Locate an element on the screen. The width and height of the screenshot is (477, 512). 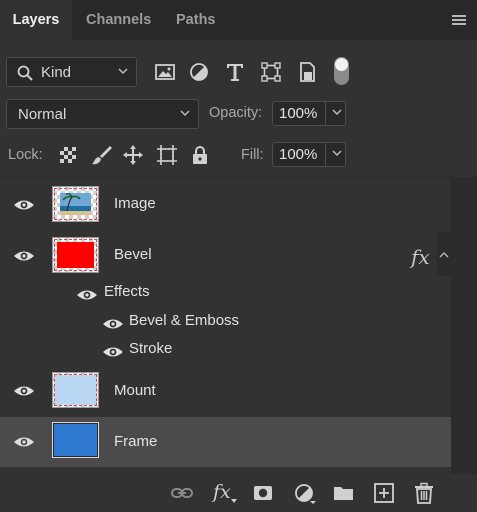
layer-row-frame: Frame is located at coordinates (225, 442).